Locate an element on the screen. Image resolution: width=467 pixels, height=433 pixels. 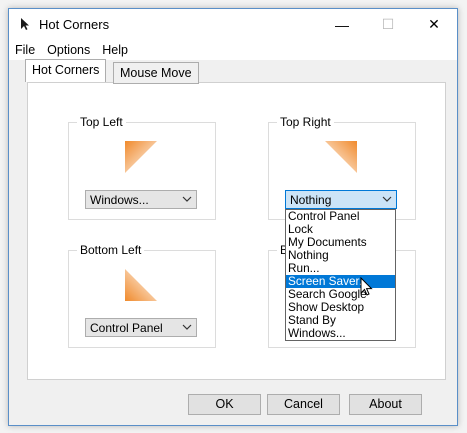
close-icon: ✕ is located at coordinates (434, 24).